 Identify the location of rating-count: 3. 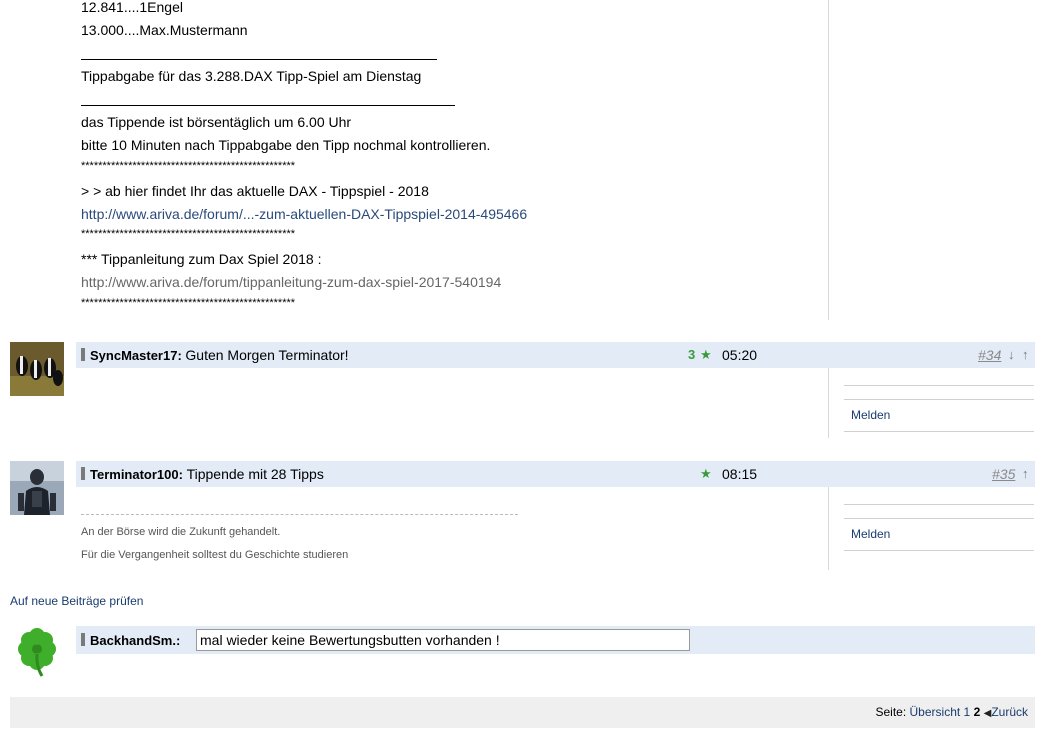
(692, 354).